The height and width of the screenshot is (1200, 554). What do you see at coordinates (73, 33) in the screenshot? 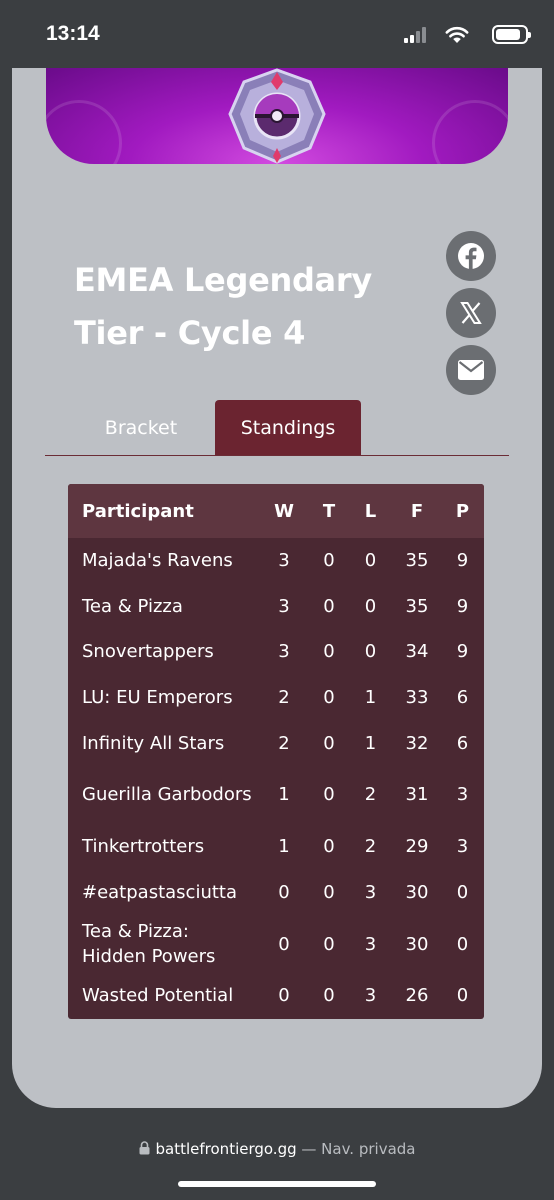
I see `status-time: 13:14` at bounding box center [73, 33].